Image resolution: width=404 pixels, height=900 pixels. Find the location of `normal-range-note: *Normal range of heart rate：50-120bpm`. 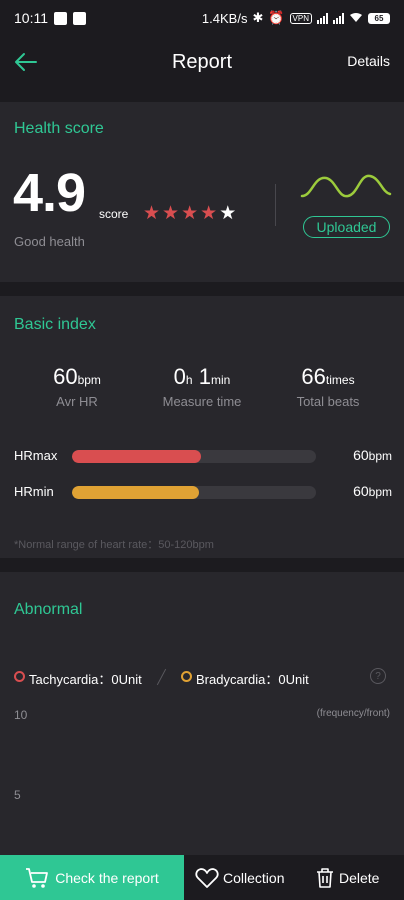

normal-range-note: *Normal range of heart rate：50-120bpm is located at coordinates (114, 545).